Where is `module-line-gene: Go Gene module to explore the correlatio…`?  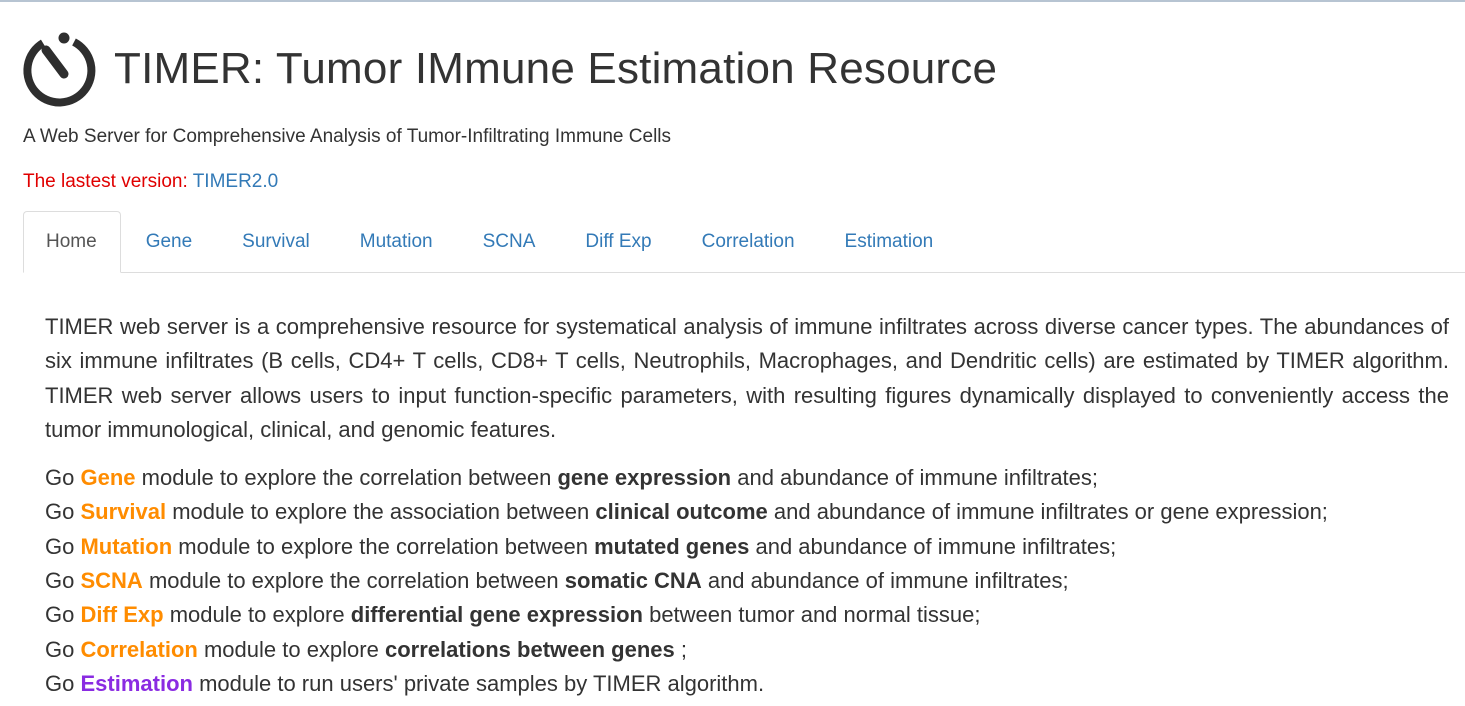 module-line-gene: Go Gene module to explore the correlatio… is located at coordinates (747, 478).